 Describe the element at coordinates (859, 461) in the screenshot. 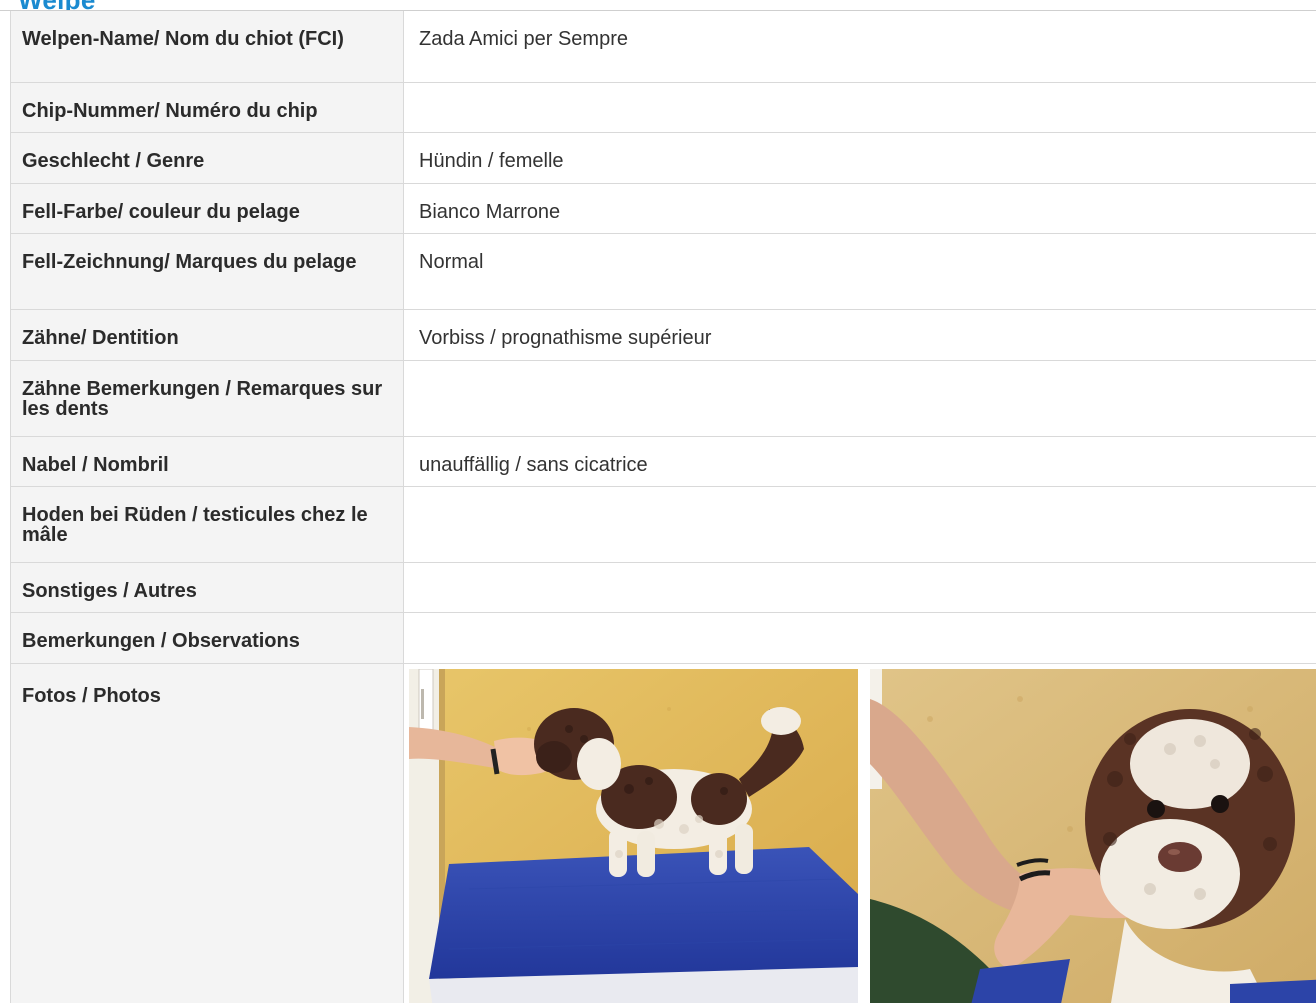

I see `field-value: unauffällig / sans cicatrice` at that location.